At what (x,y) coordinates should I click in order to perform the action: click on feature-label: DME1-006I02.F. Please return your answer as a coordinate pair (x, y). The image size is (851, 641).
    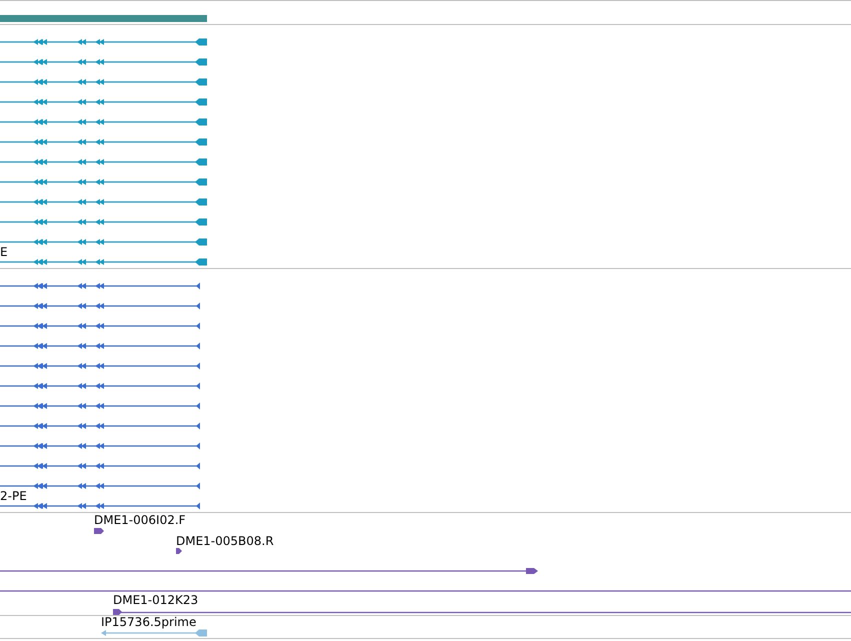
    Looking at the image, I should click on (140, 520).